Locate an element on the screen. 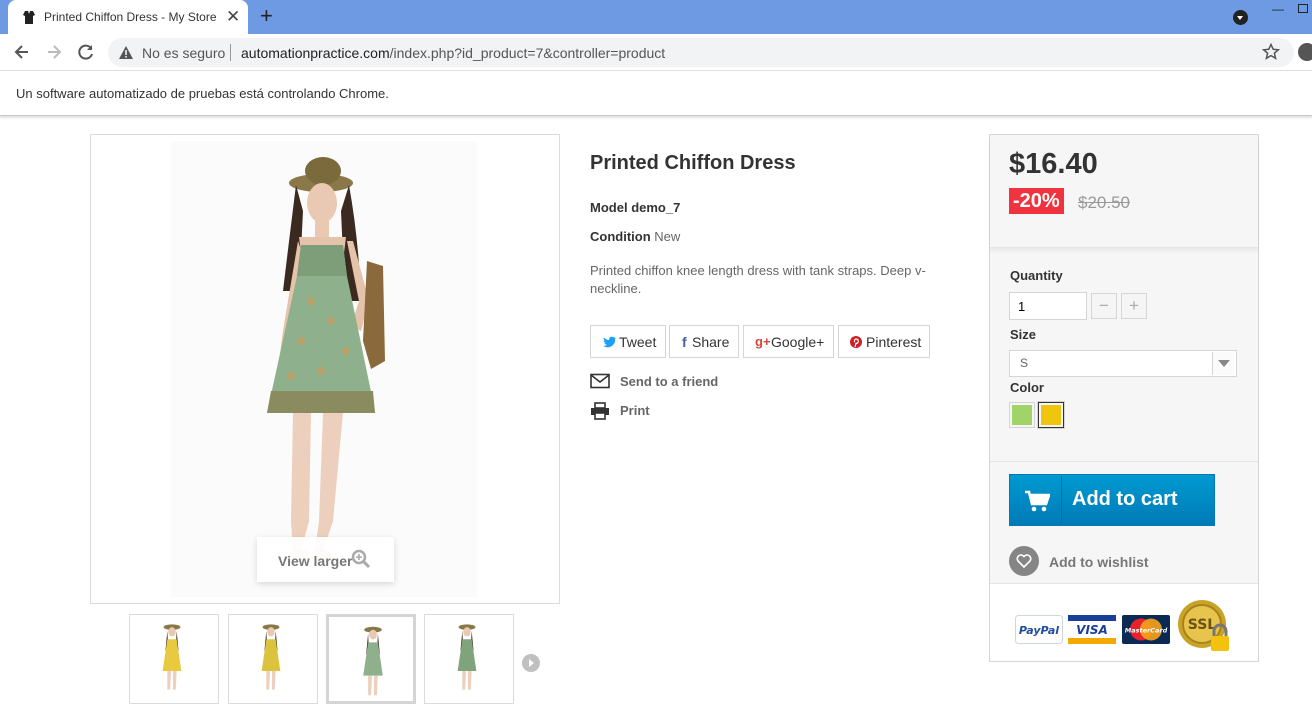 The image size is (1312, 714). zoom-magnifier-icon is located at coordinates (361, 559).